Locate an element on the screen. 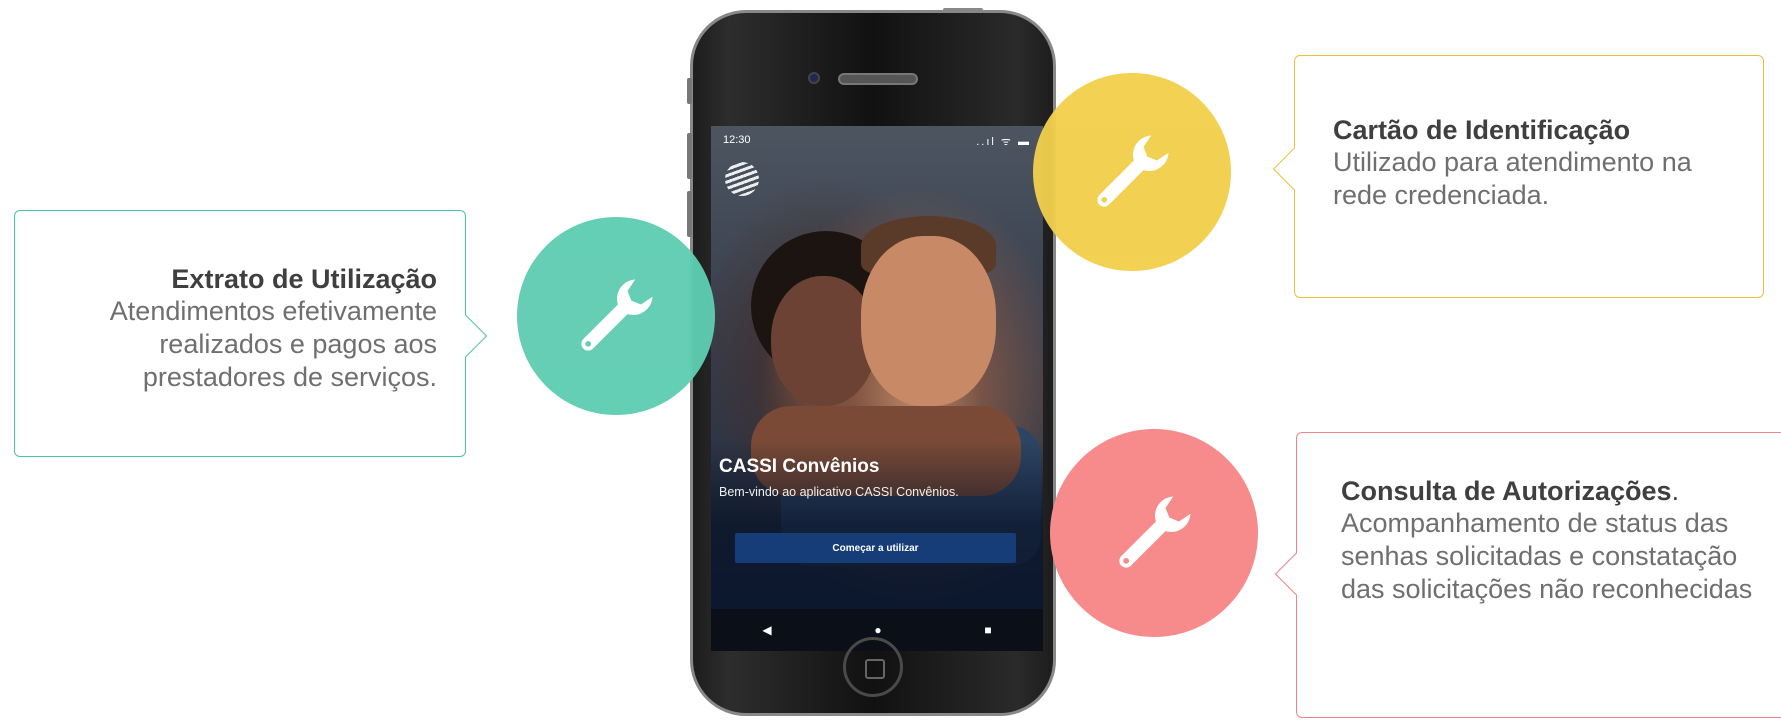  callout-title: Extrato de Utilização is located at coordinates (304, 279).